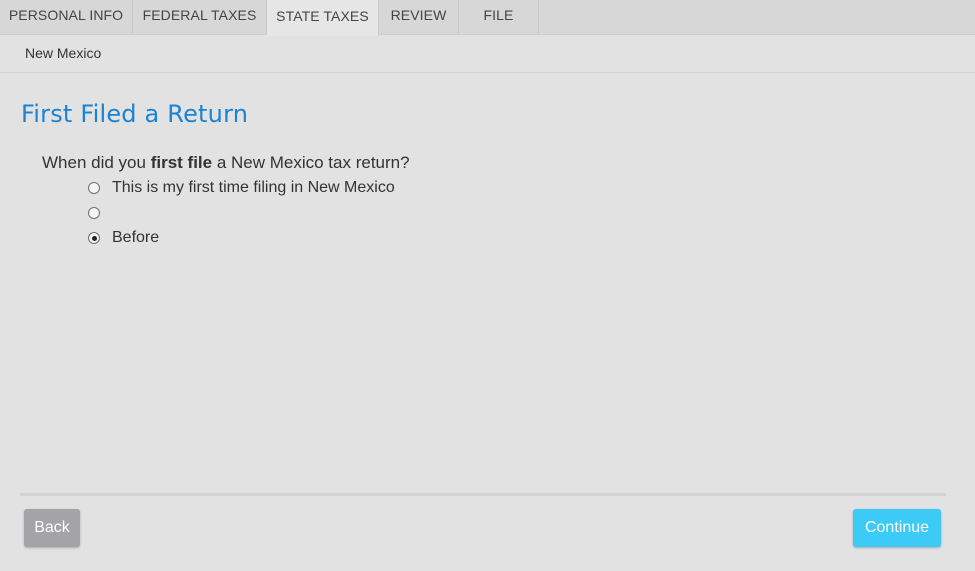  I want to click on tab-file: FILE, so click(499, 17).